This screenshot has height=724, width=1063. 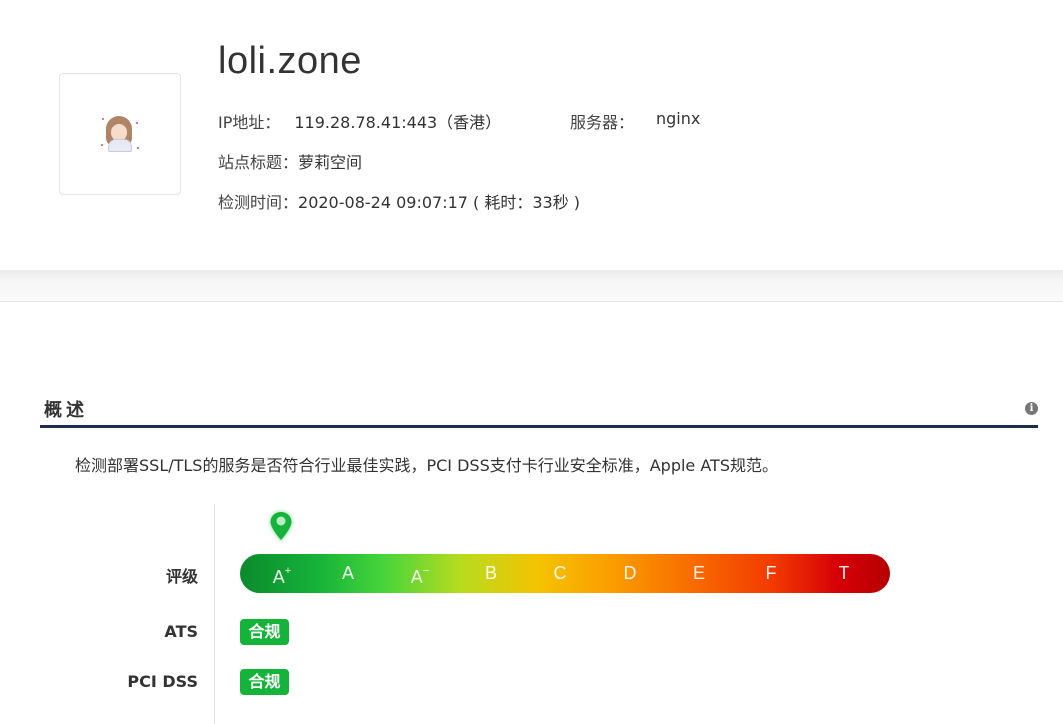 I want to click on overview-underline, so click(x=539, y=426).